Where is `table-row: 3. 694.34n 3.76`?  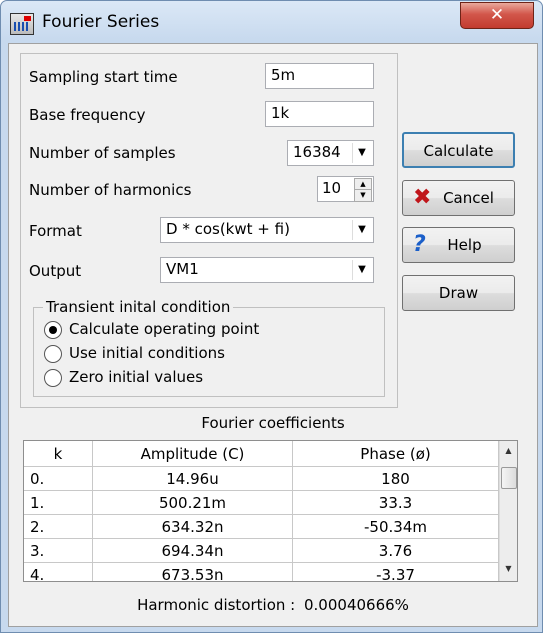
table-row: 3. 694.34n 3.76 is located at coordinates (261, 550).